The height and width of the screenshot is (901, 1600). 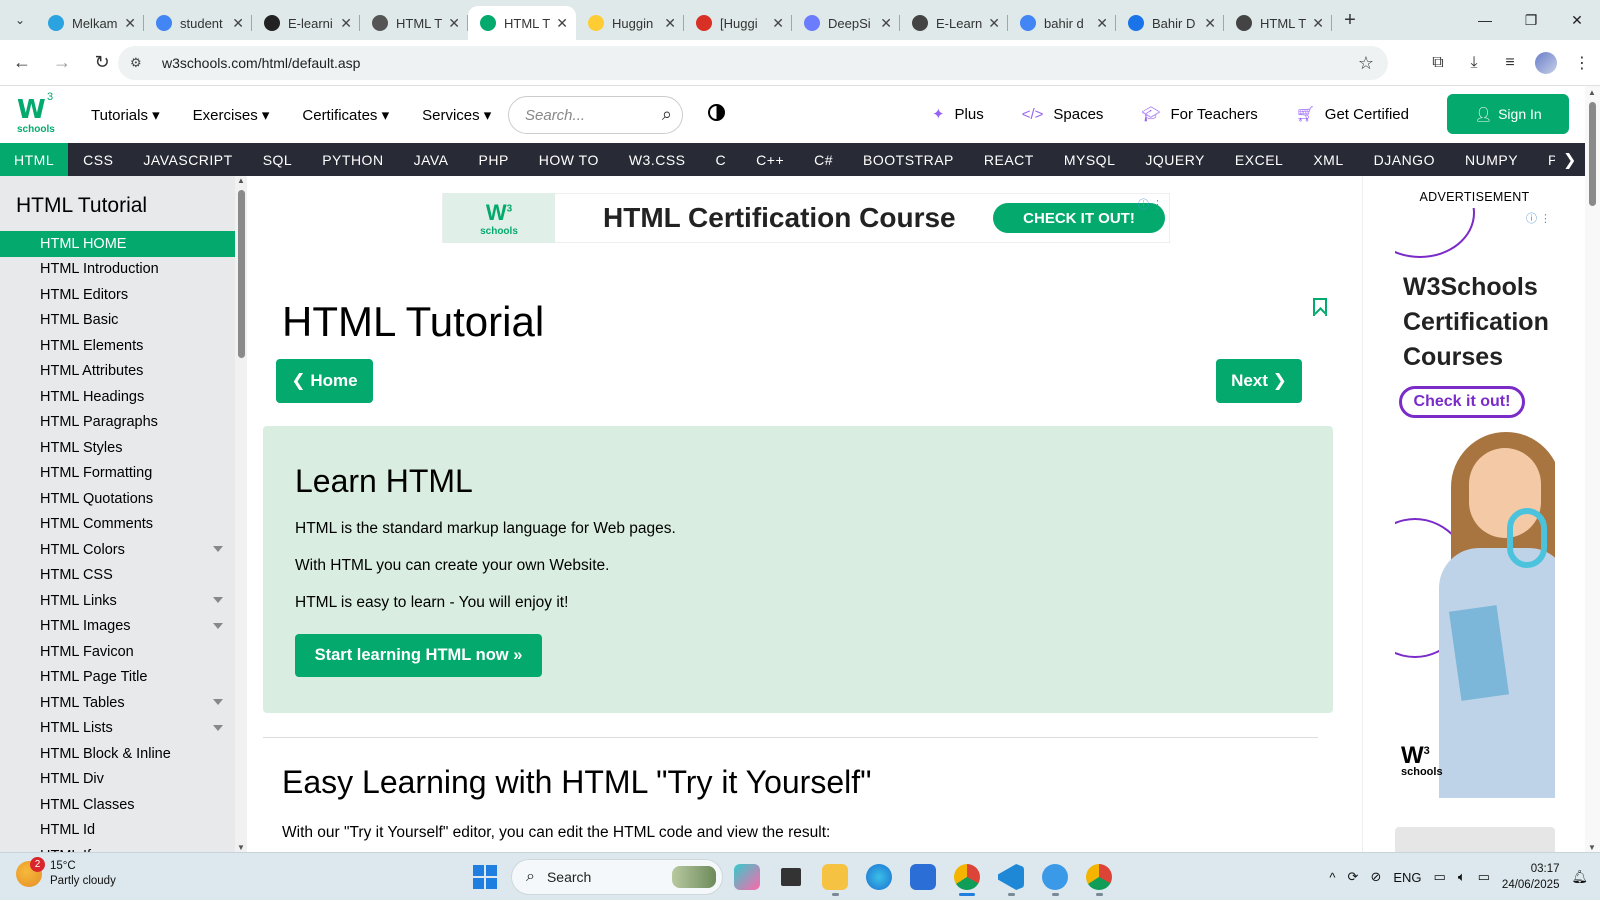 What do you see at coordinates (1579, 877) in the screenshot?
I see `notification-bell-icon: 🔔︎` at bounding box center [1579, 877].